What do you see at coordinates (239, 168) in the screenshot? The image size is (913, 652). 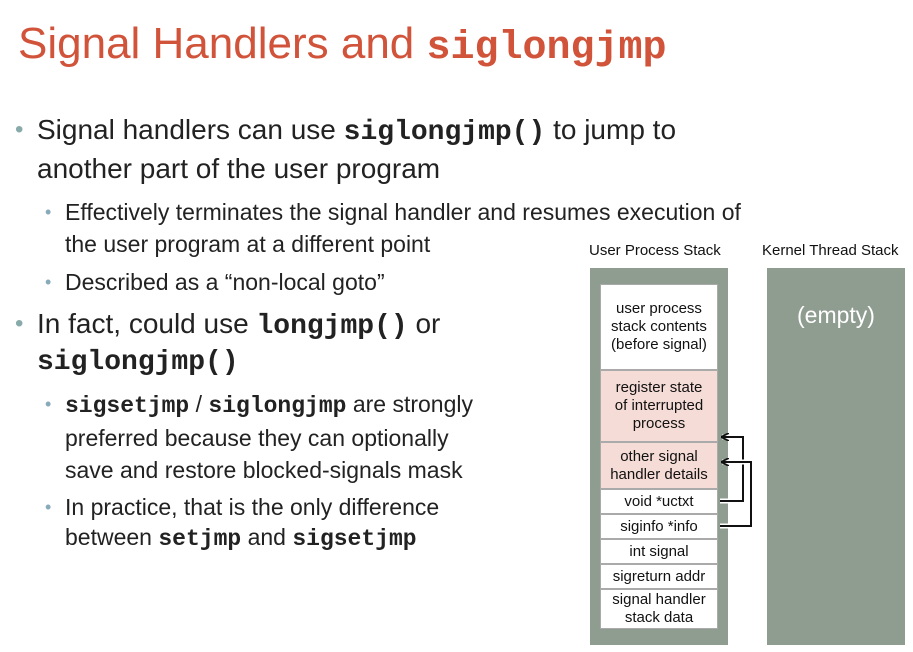 I see `bullet-1-line-2: another part of the user program` at bounding box center [239, 168].